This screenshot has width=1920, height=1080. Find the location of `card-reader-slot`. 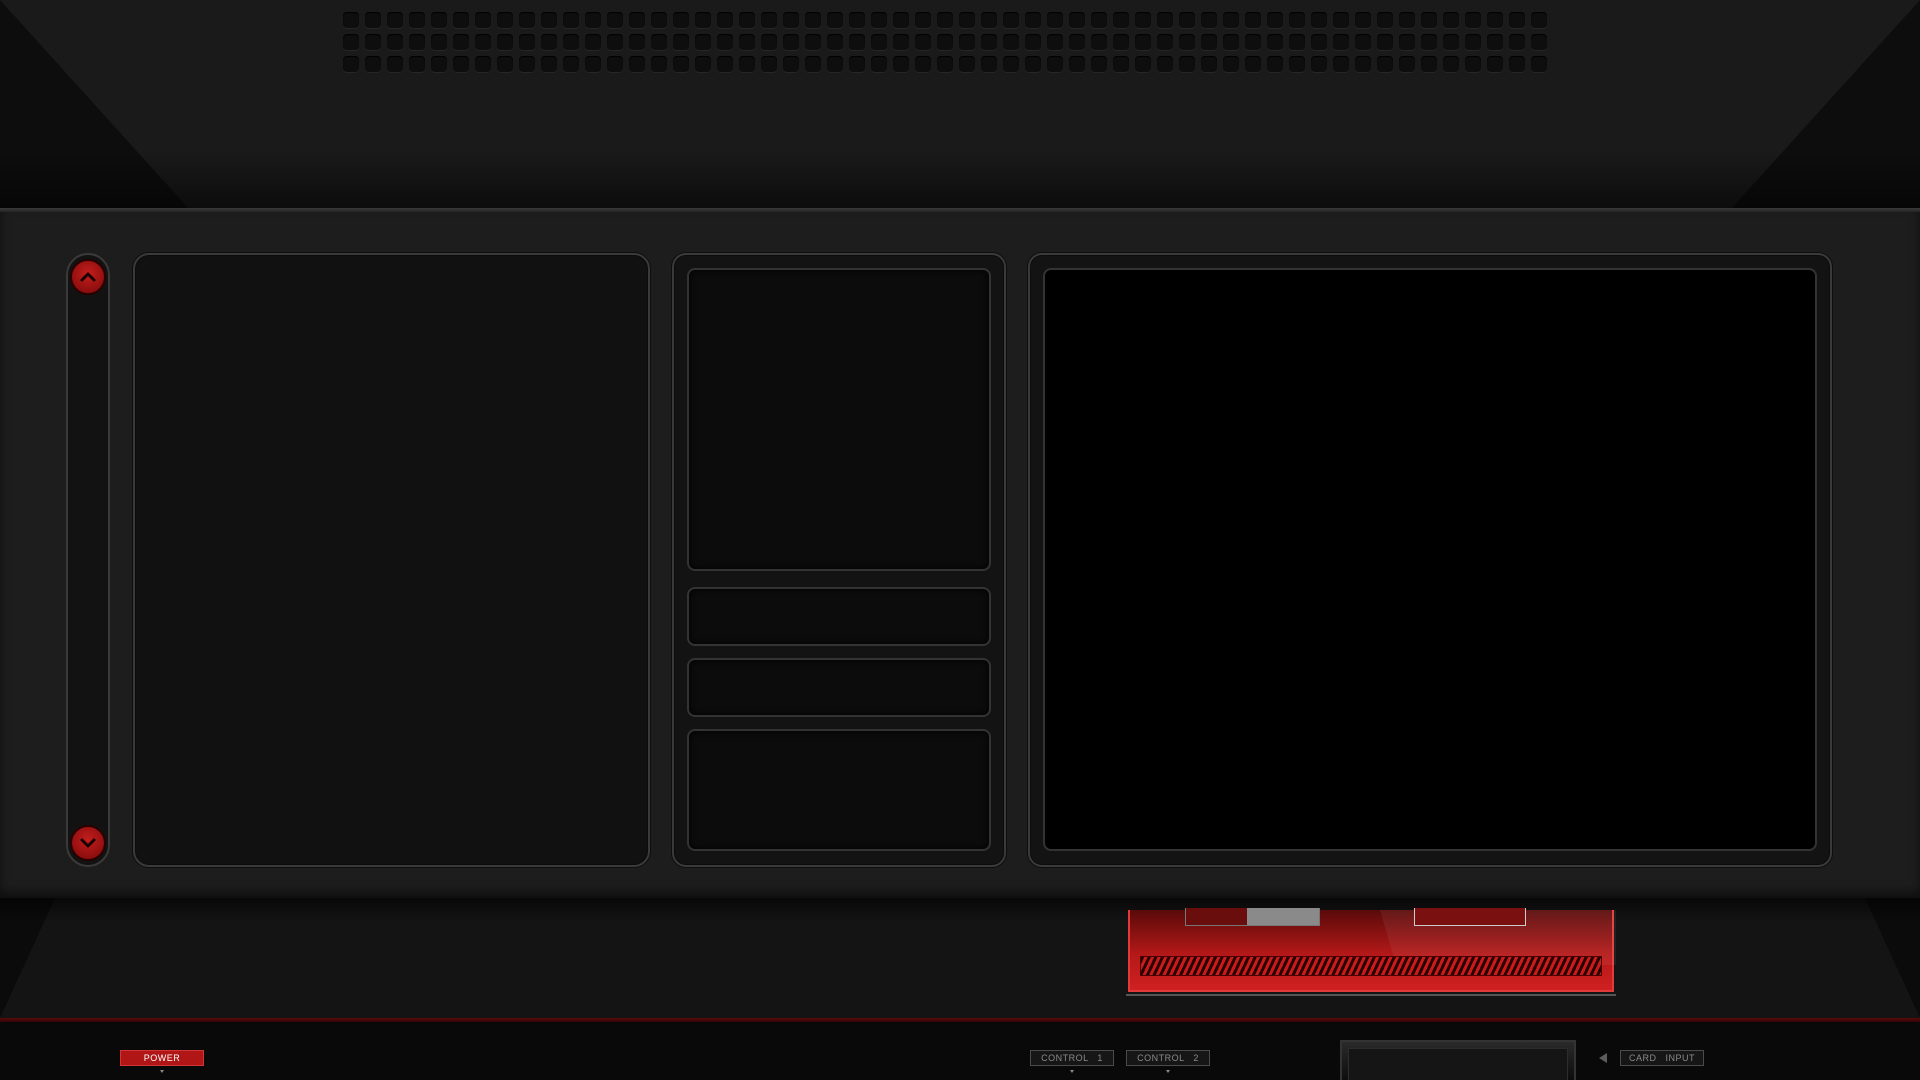

card-reader-slot is located at coordinates (1458, 1064).